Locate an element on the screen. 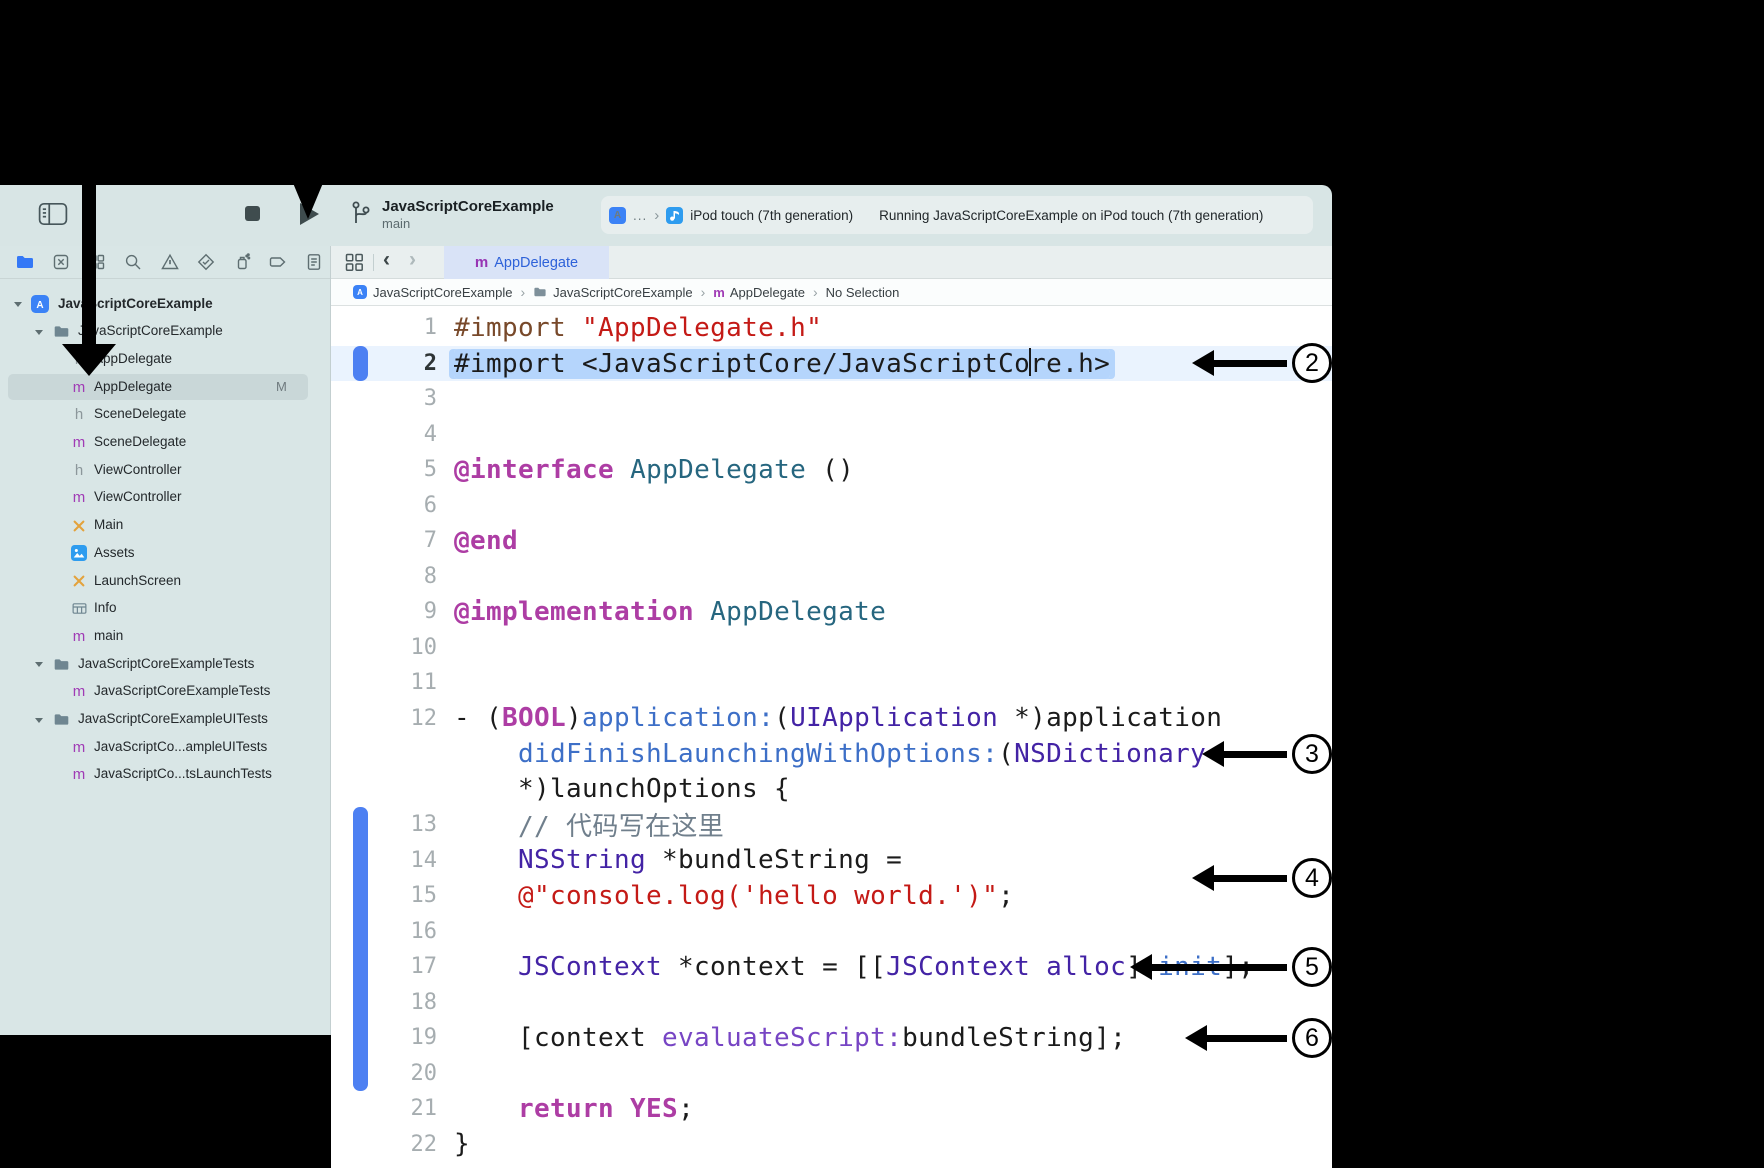 The image size is (1764, 1168). code-line-8: 8 is located at coordinates (831, 577).